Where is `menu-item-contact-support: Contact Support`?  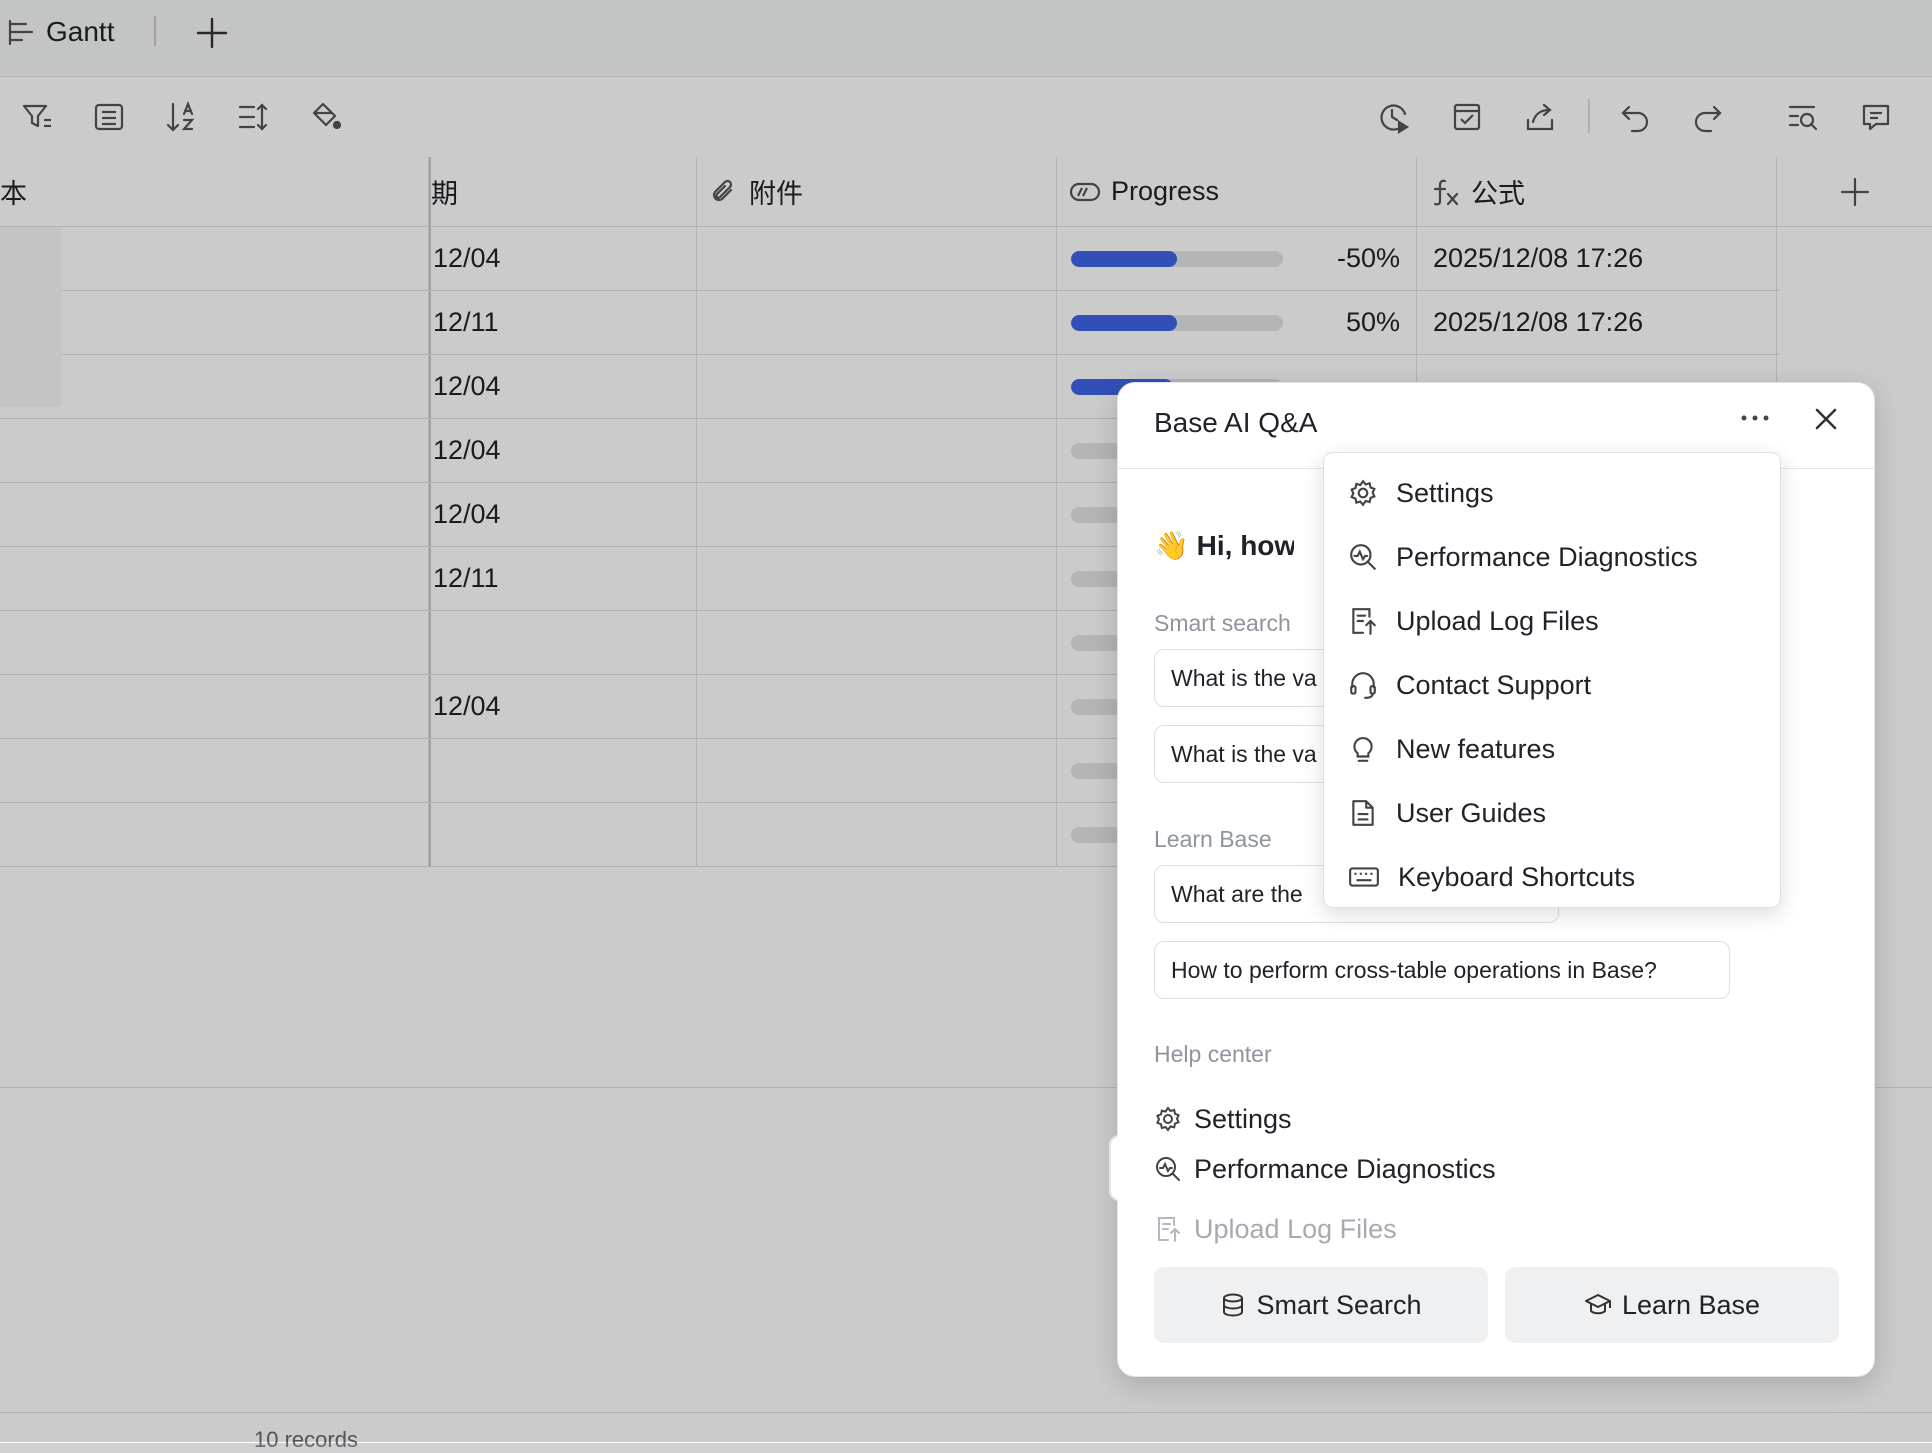 menu-item-contact-support: Contact Support is located at coordinates (1550, 685).